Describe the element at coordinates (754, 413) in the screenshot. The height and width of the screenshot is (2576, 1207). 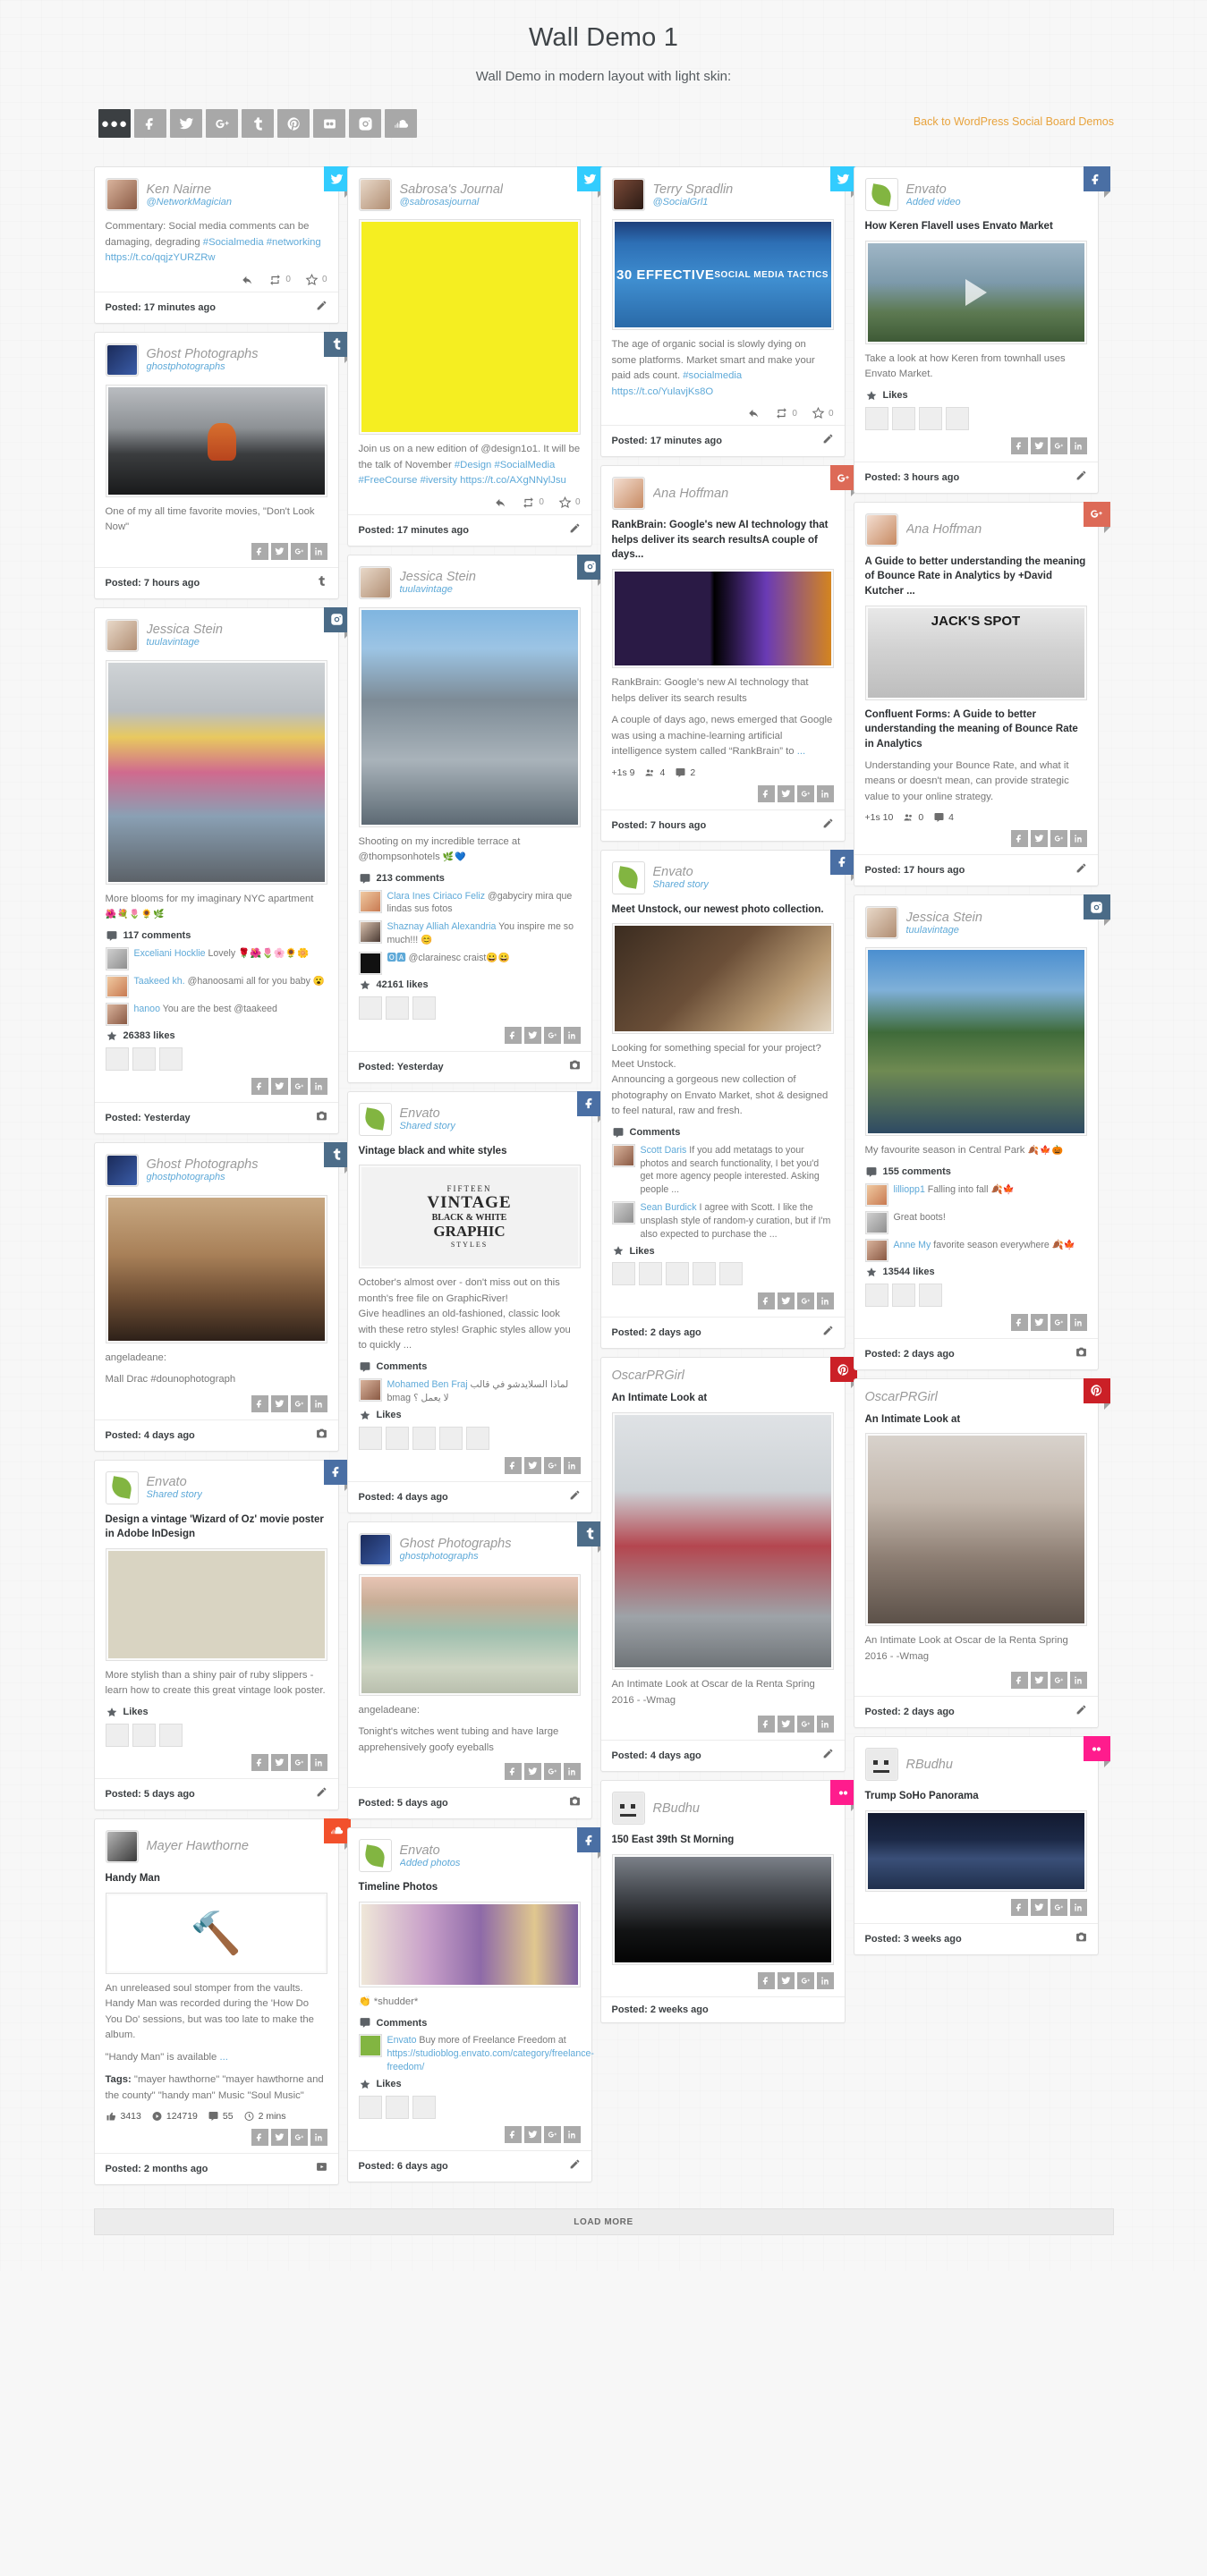
I see `reply-button` at that location.